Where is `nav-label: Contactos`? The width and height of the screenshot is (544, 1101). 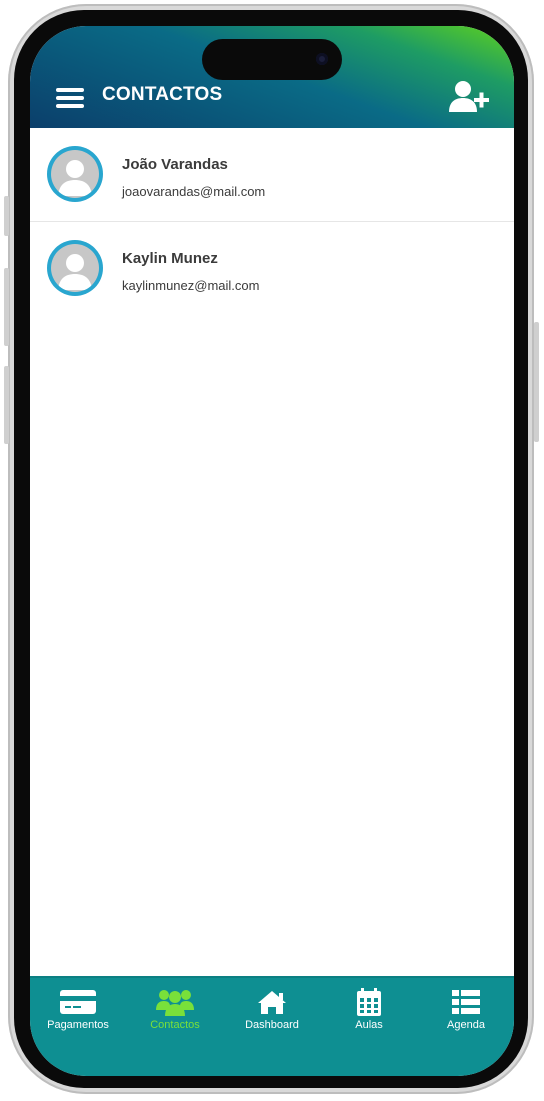
nav-label: Contactos is located at coordinates (175, 1025).